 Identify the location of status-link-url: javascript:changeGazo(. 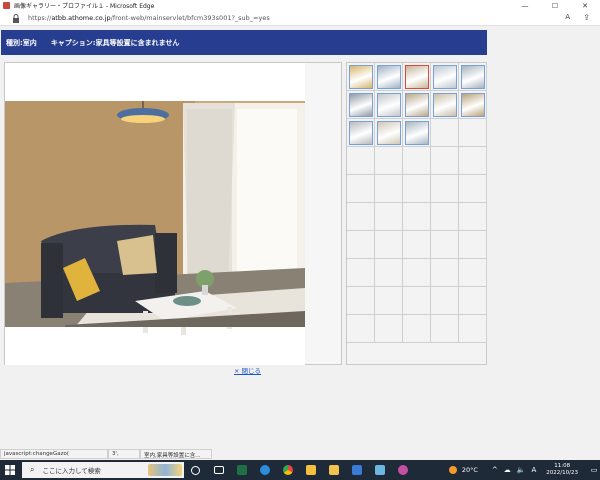
(54, 454).